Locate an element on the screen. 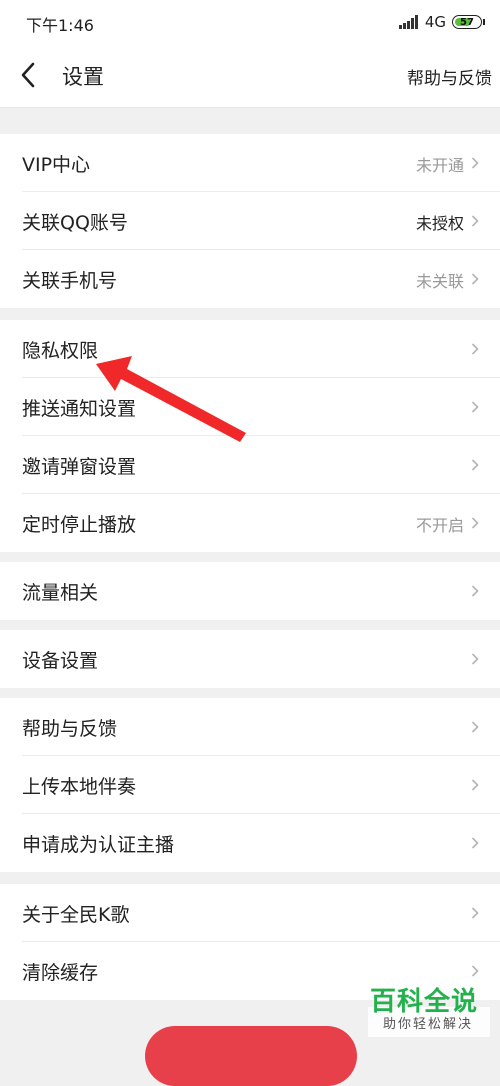 Image resolution: width=500 pixels, height=1086 pixels. settings-row-vip: VIP中心 未开通 is located at coordinates (250, 163).